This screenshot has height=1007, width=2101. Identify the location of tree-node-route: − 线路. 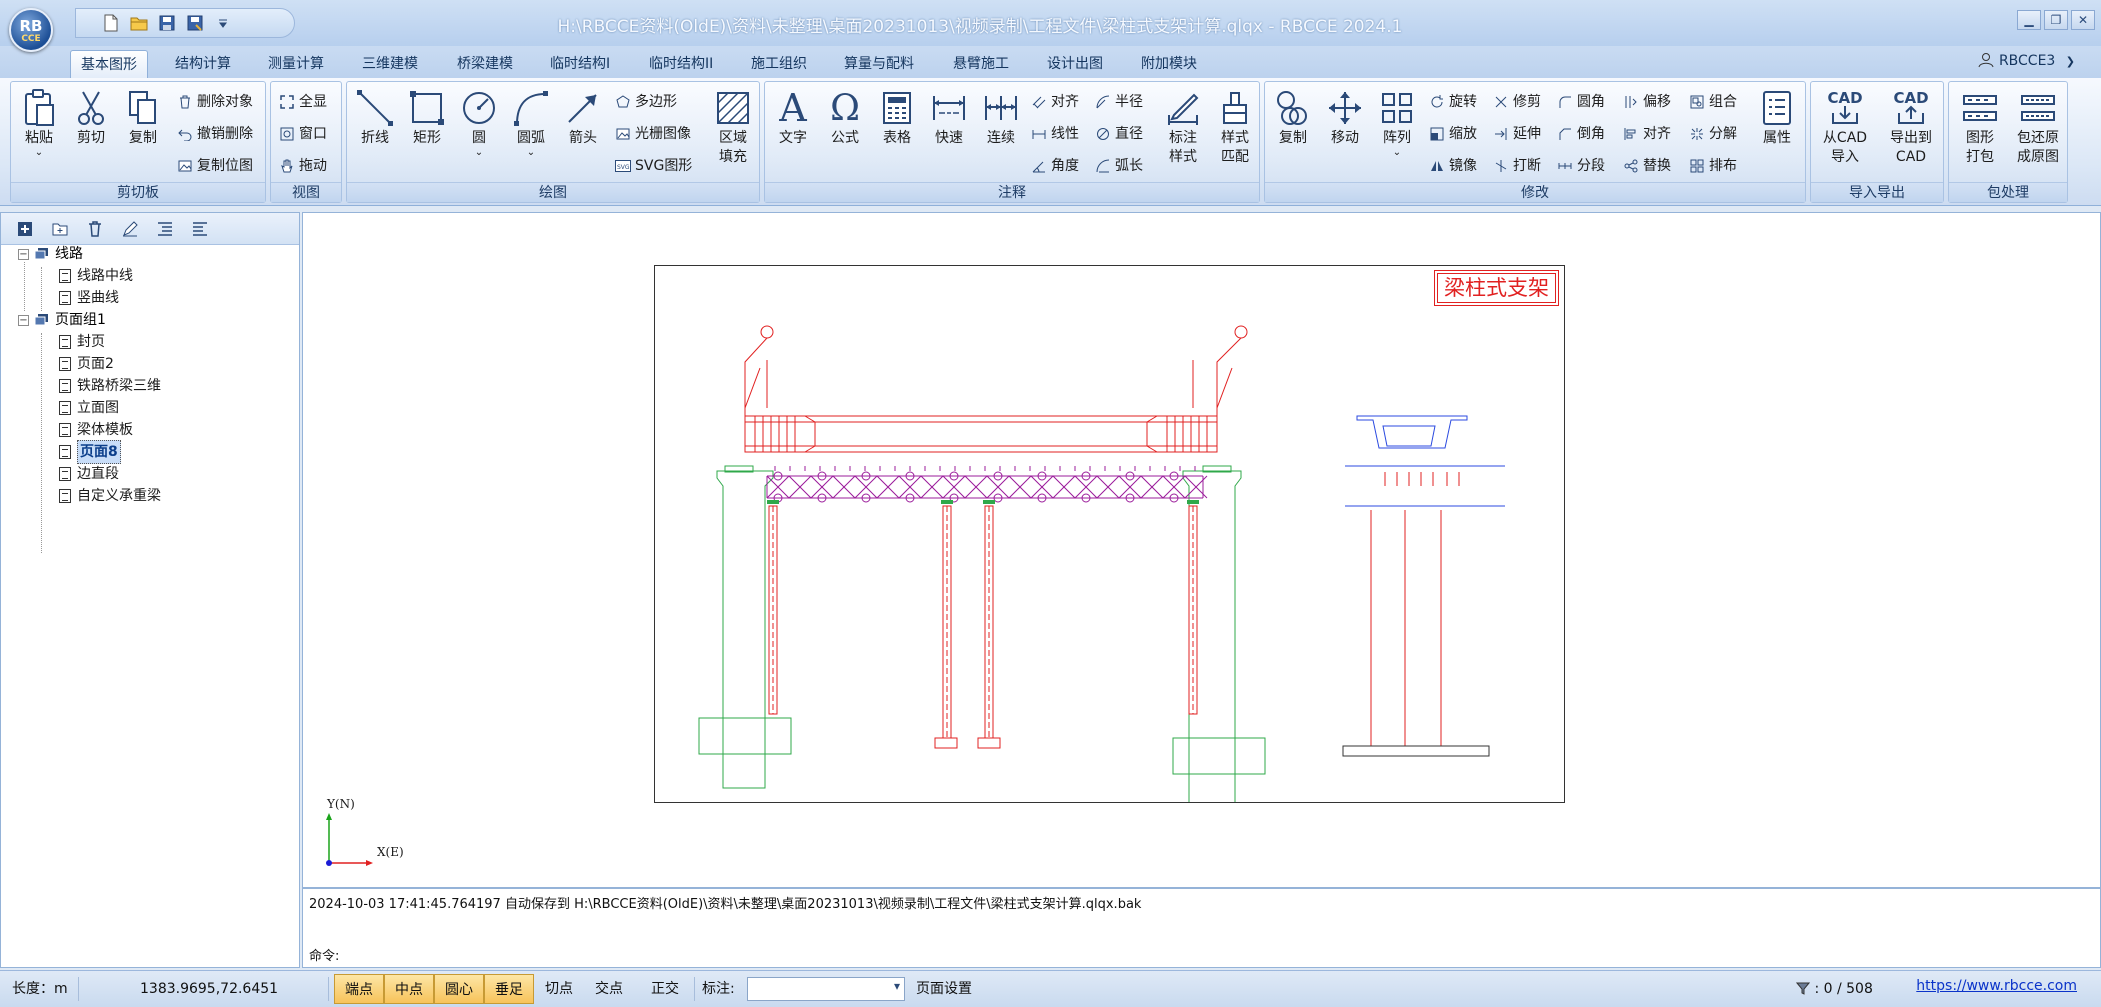
(50, 254).